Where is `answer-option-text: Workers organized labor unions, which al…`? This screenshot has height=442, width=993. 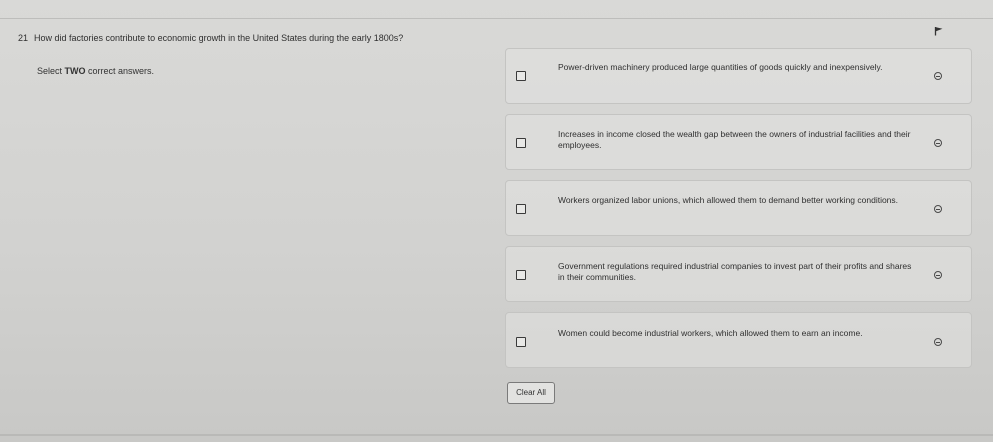 answer-option-text: Workers organized labor unions, which al… is located at coordinates (728, 200).